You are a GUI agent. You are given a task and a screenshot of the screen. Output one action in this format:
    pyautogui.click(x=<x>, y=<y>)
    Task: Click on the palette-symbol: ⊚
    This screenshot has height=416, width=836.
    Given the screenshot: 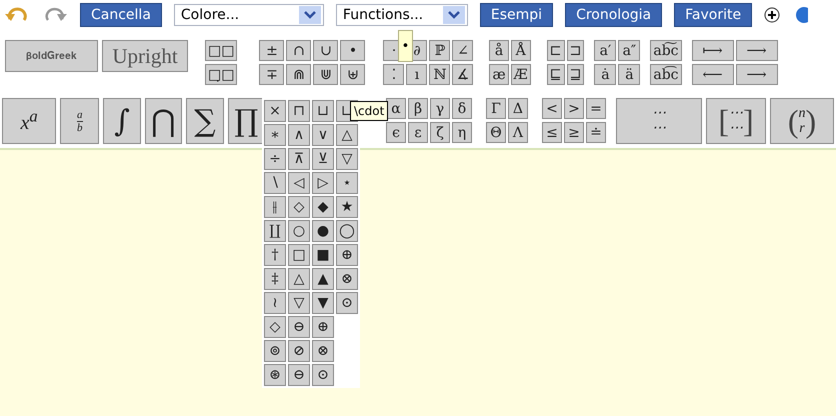 What is the action you would take?
    pyautogui.click(x=275, y=351)
    